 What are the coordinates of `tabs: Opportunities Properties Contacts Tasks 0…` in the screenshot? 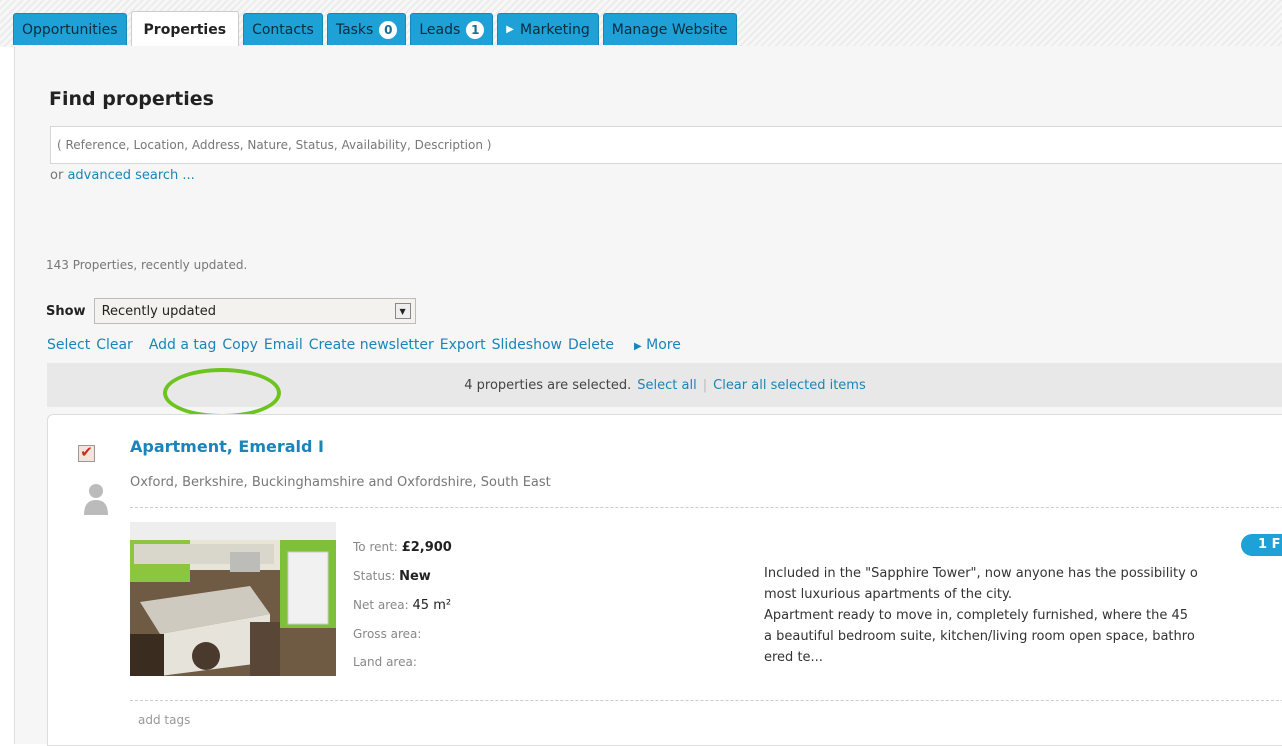 It's located at (375, 29).